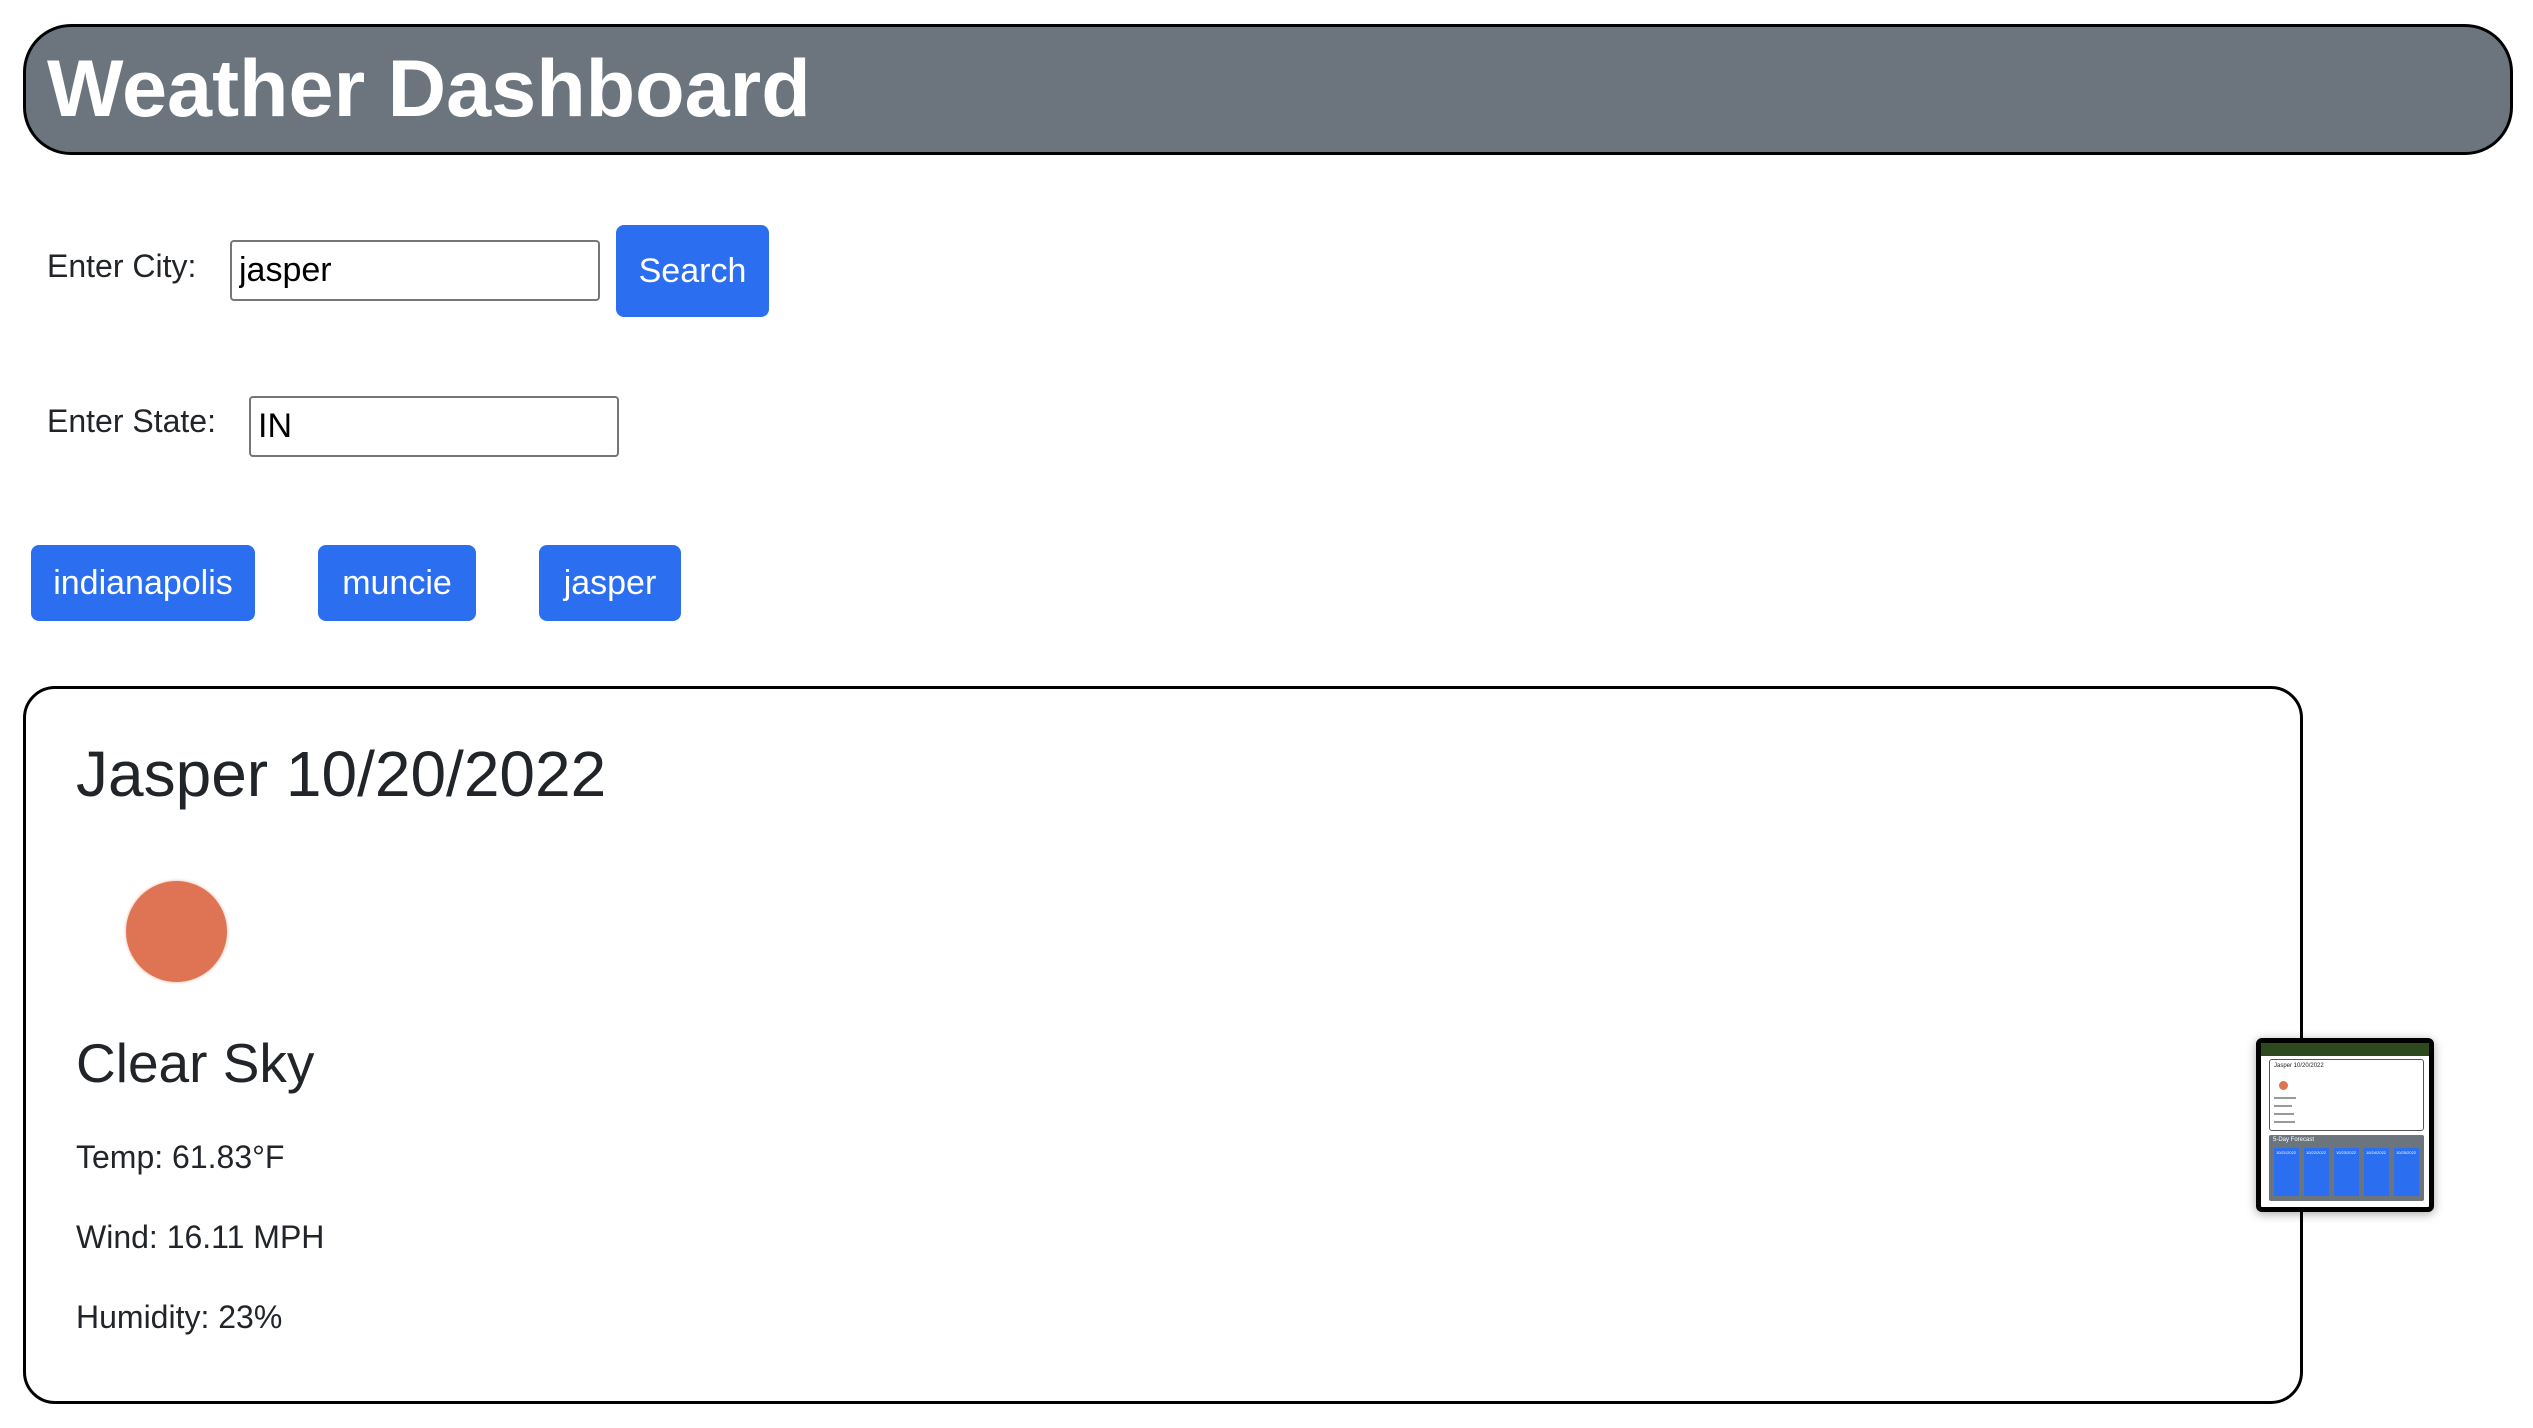 This screenshot has height=1428, width=2533. Describe the element at coordinates (1268, 89) in the screenshot. I see `header-banner: Weather Dashboard` at that location.